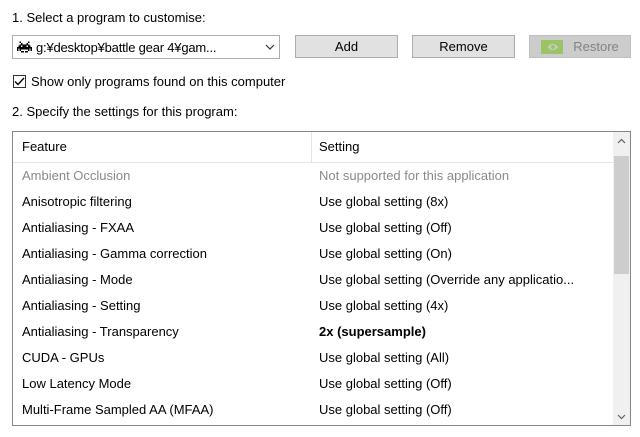 The height and width of the screenshot is (437, 640). I want to click on add-button: Add, so click(346, 46).